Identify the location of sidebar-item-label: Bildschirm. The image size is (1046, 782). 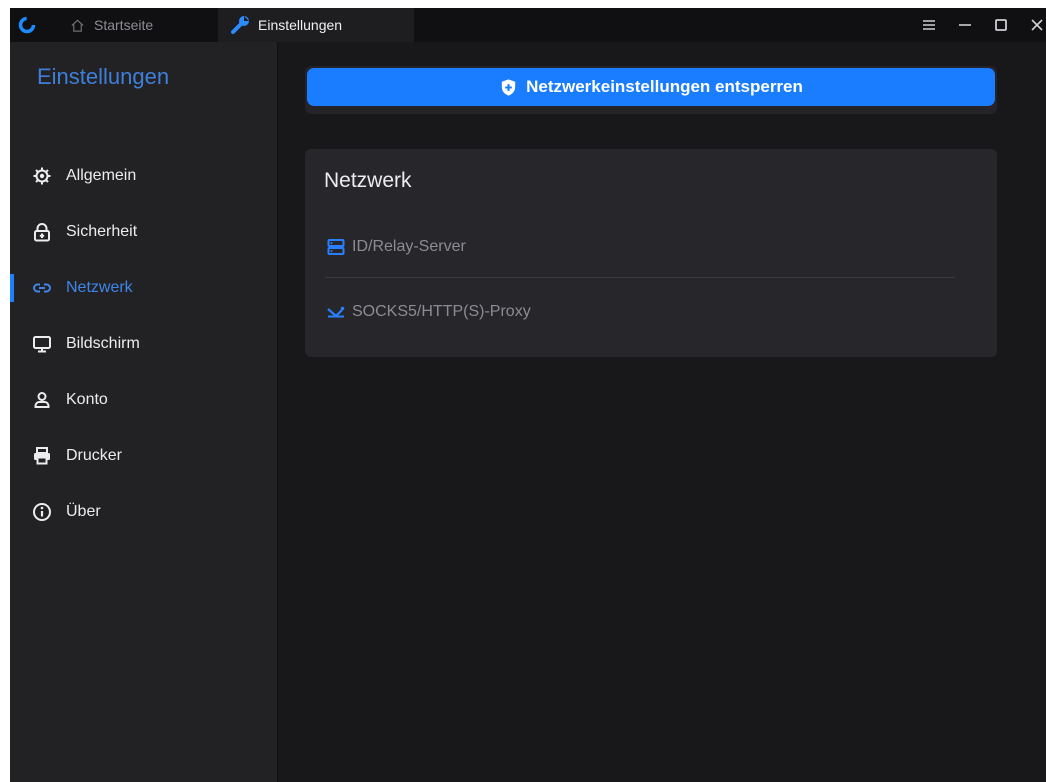
(103, 343).